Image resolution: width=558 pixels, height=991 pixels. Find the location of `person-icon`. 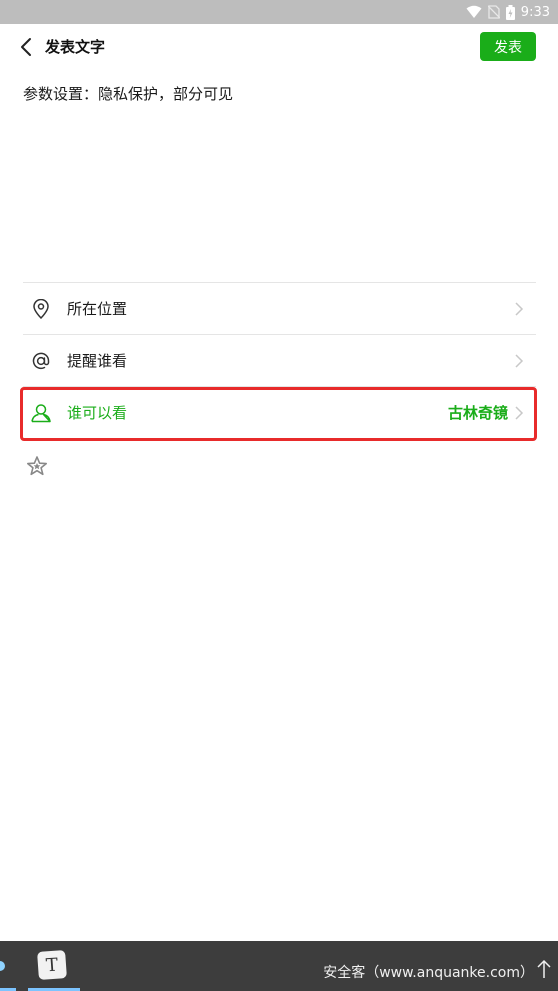

person-icon is located at coordinates (41, 413).